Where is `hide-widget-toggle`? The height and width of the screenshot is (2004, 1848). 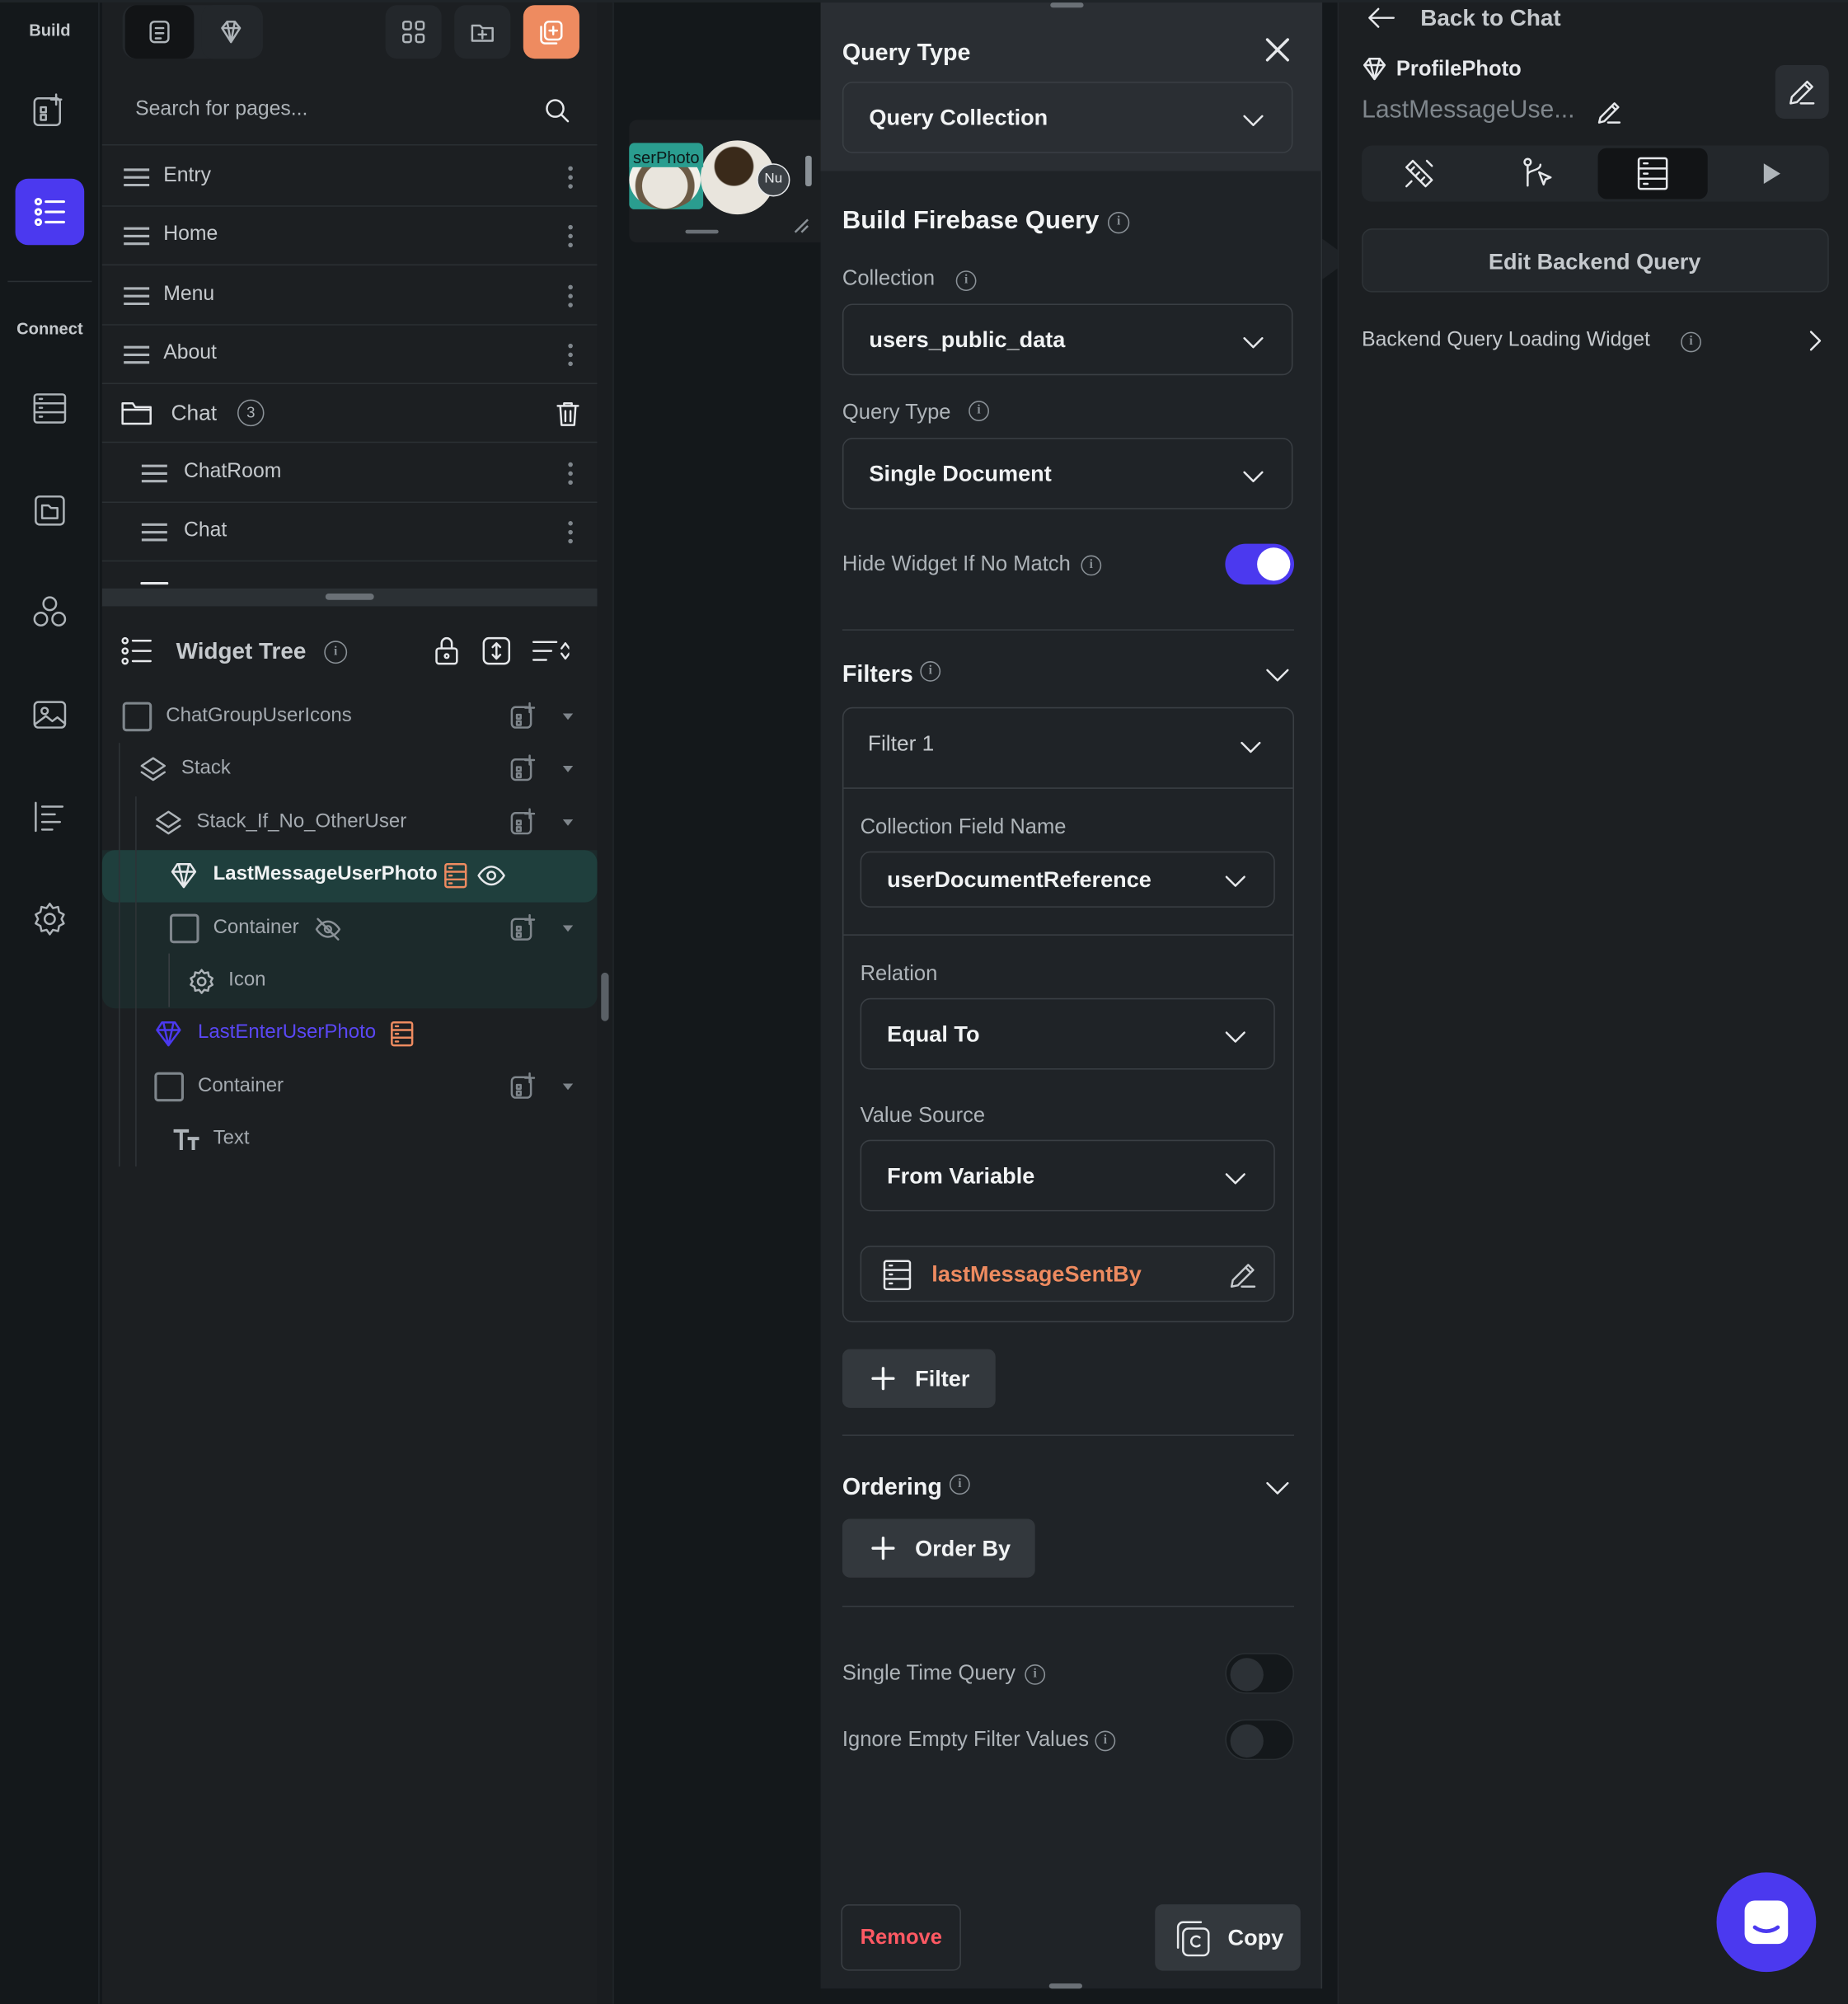 hide-widget-toggle is located at coordinates (1260, 564).